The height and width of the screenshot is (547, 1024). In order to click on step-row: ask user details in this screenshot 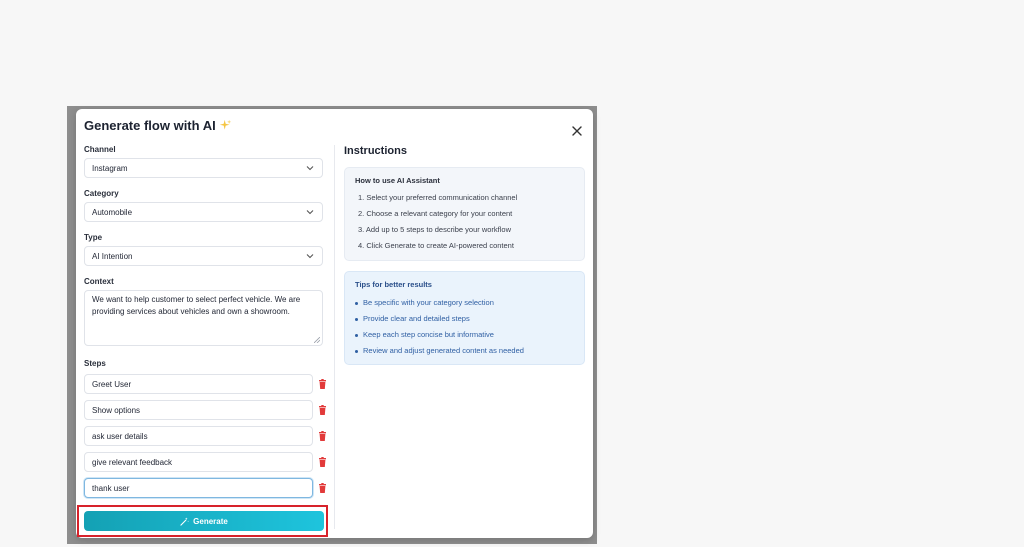, I will do `click(206, 436)`.